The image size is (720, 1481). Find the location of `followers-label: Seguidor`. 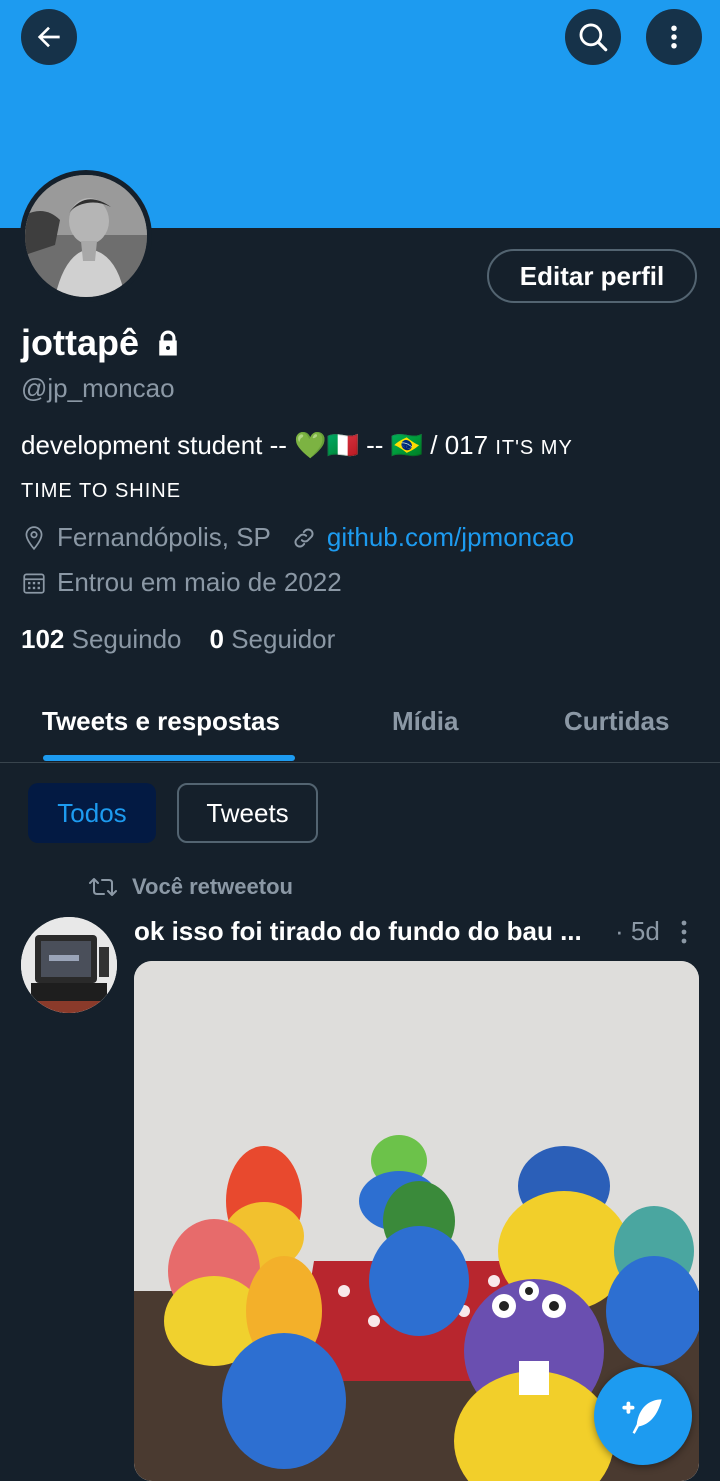

followers-label: Seguidor is located at coordinates (283, 639).